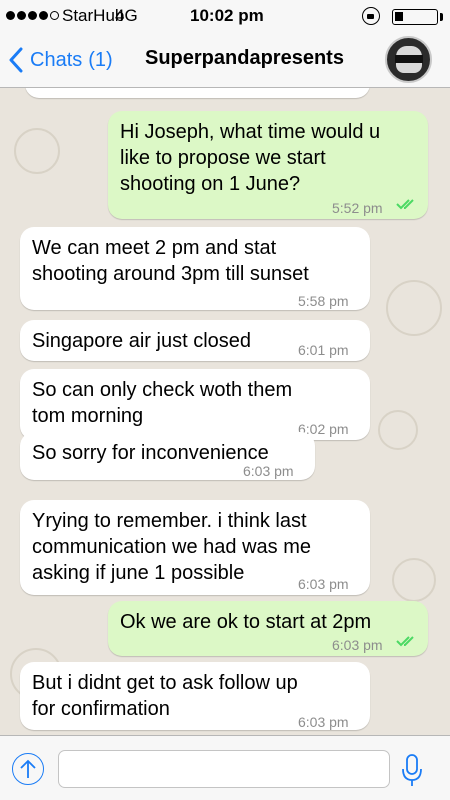  Describe the element at coordinates (197, 93) in the screenshot. I see `incoming-message: 5:50 pm` at that location.